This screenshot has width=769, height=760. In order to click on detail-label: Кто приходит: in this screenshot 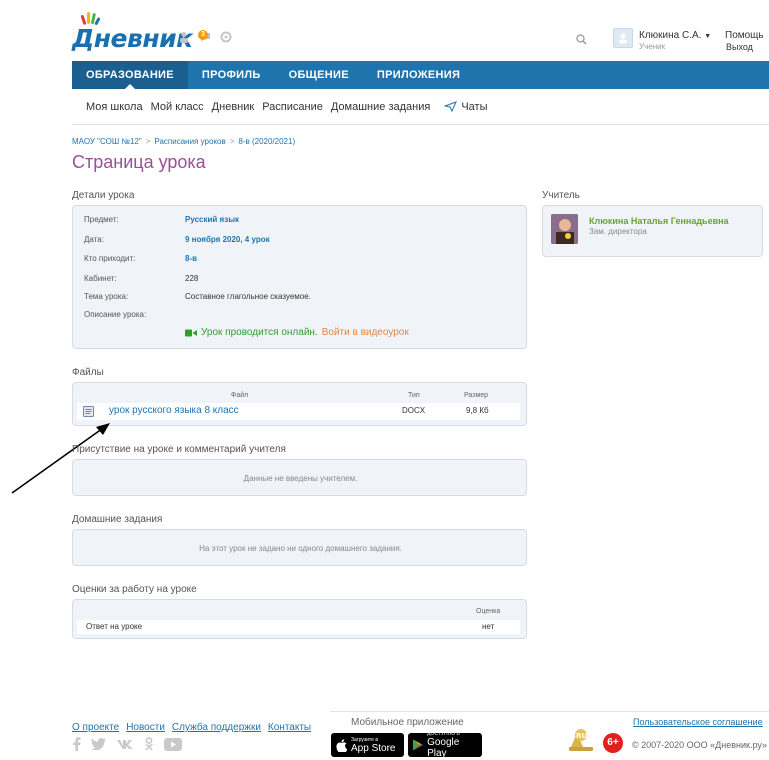, I will do `click(110, 258)`.